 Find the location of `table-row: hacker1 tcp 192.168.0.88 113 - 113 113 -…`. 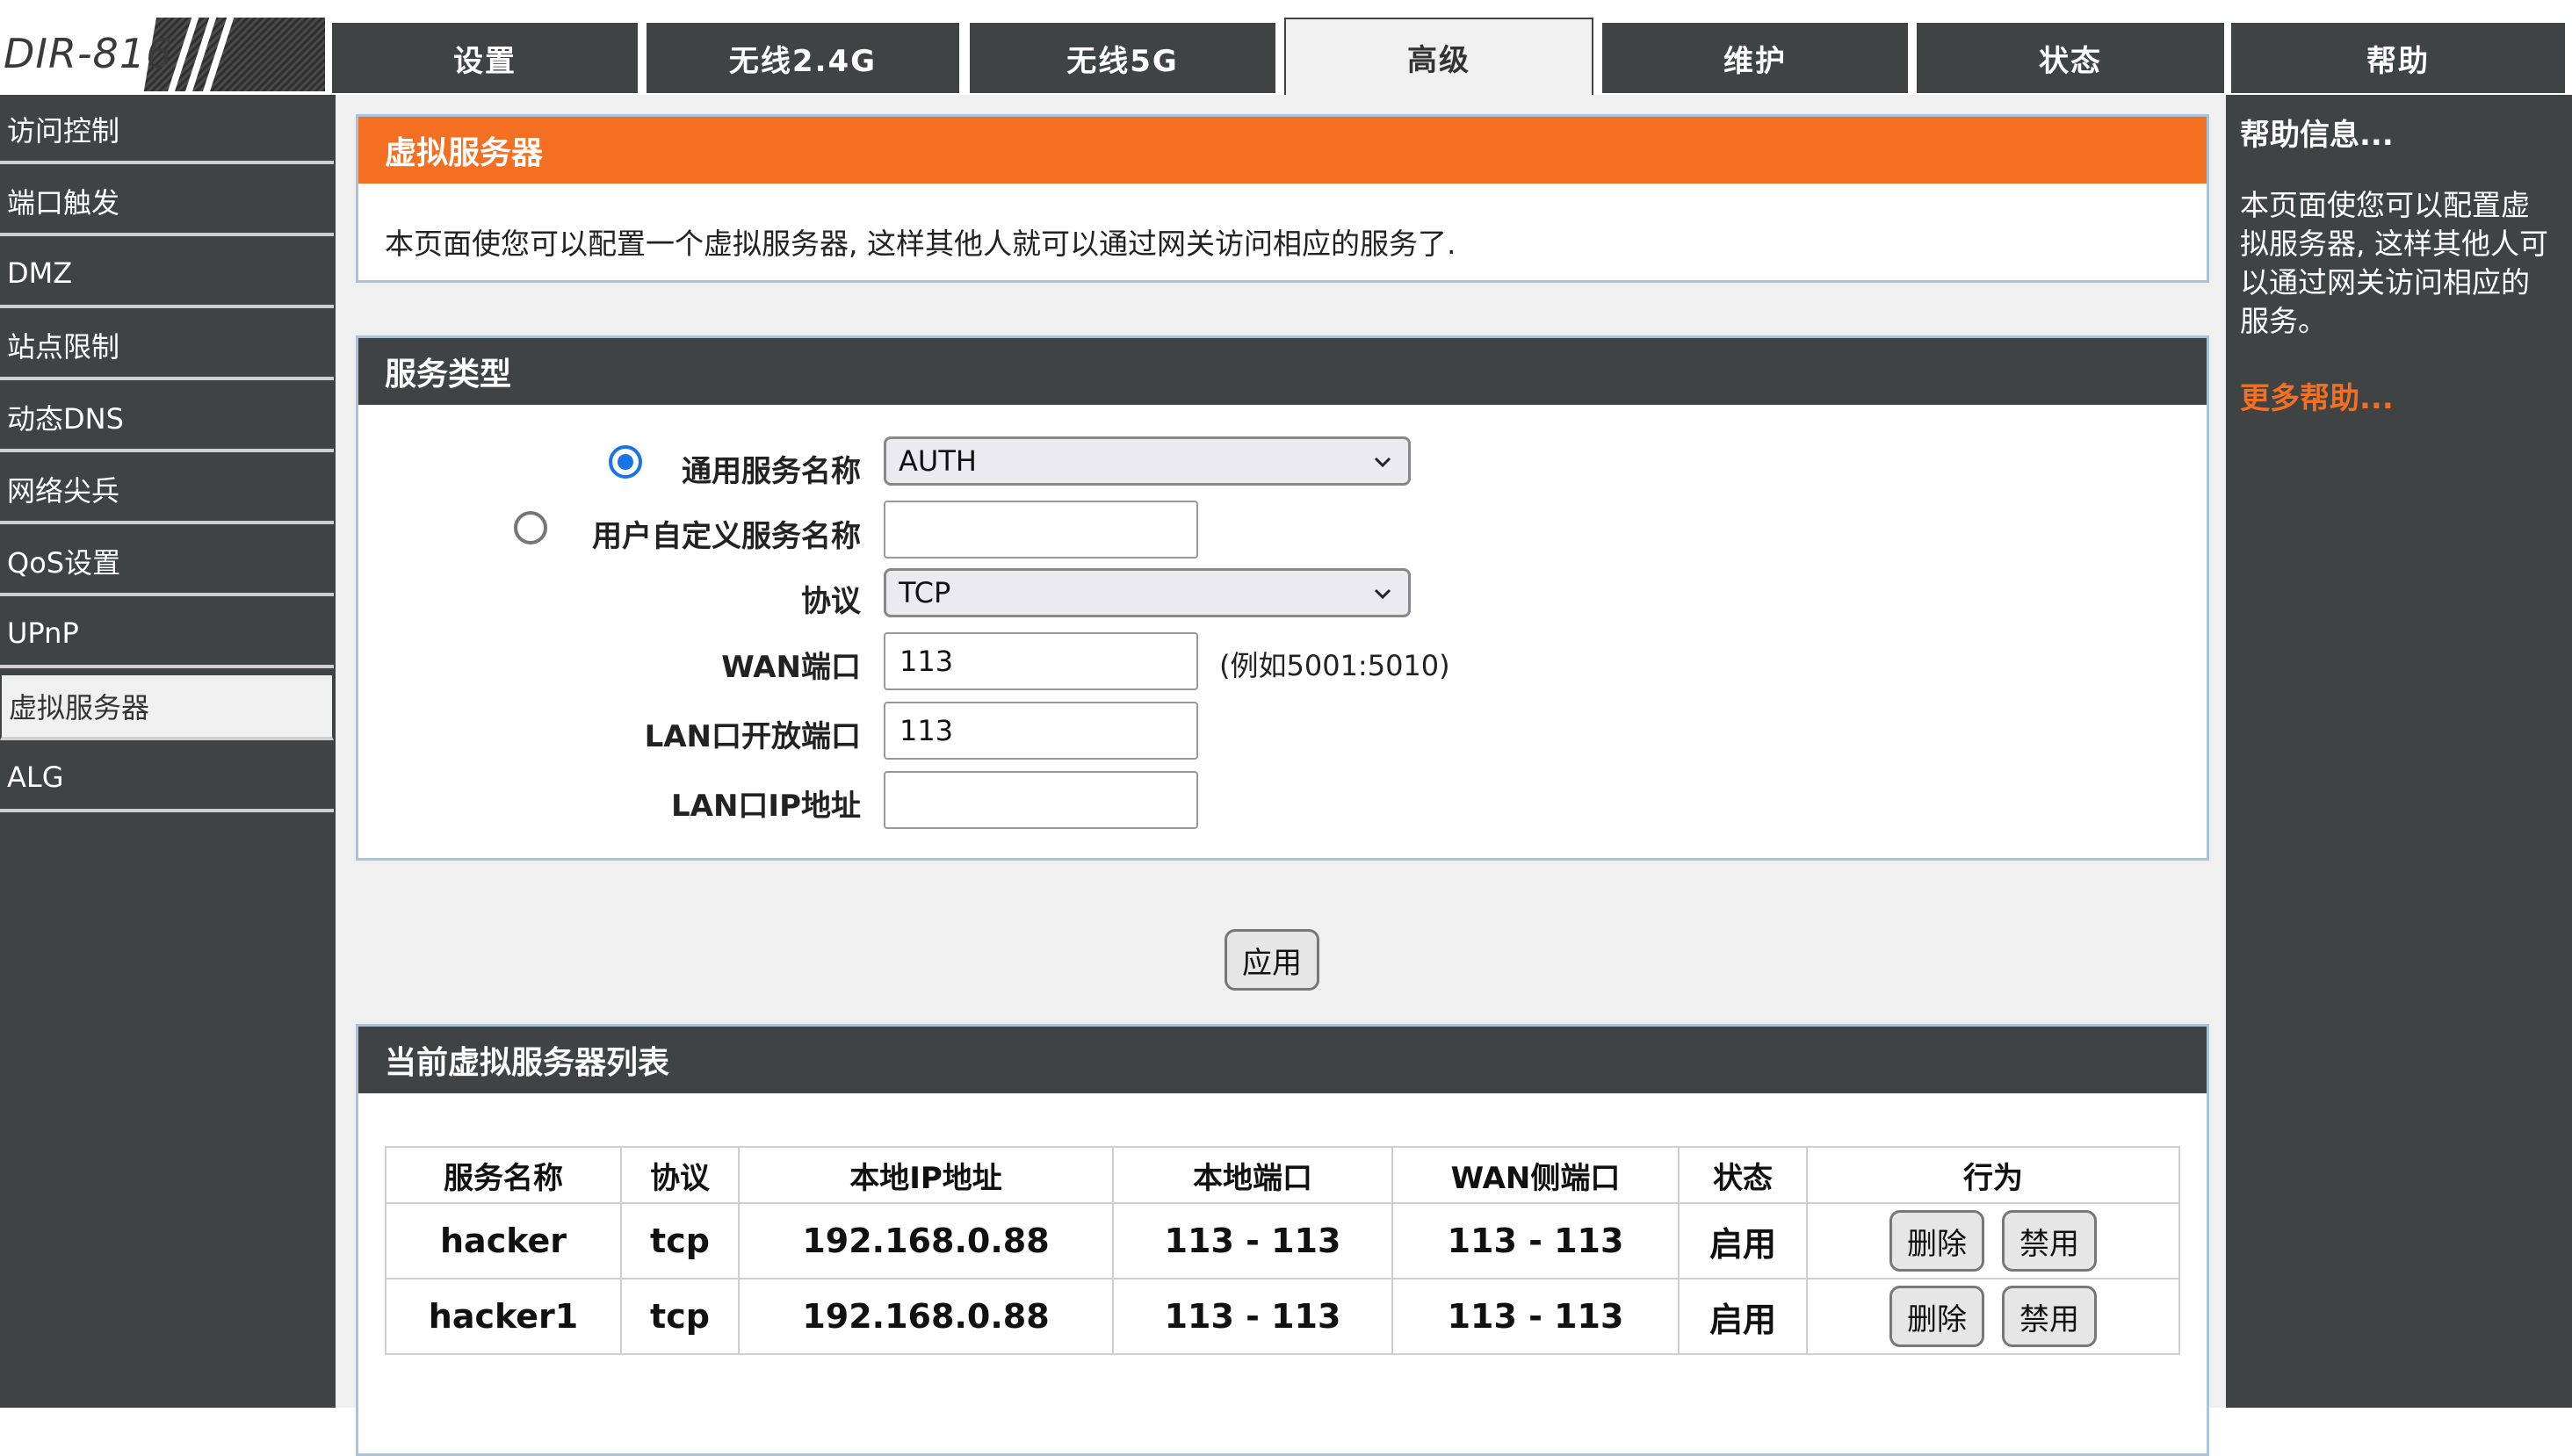

table-row: hacker1 tcp 192.168.0.88 113 - 113 113 -… is located at coordinates (1283, 1316).